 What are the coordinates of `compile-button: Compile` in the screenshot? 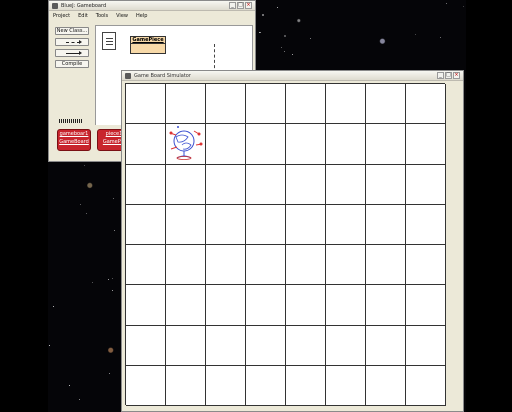 It's located at (72, 64).